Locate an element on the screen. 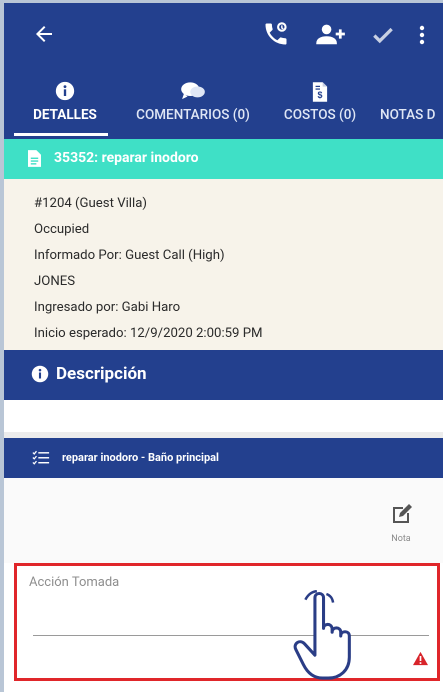  expected-start-text: Inicio esperado: 12/9/2020 2:00:59 PM is located at coordinates (148, 333).